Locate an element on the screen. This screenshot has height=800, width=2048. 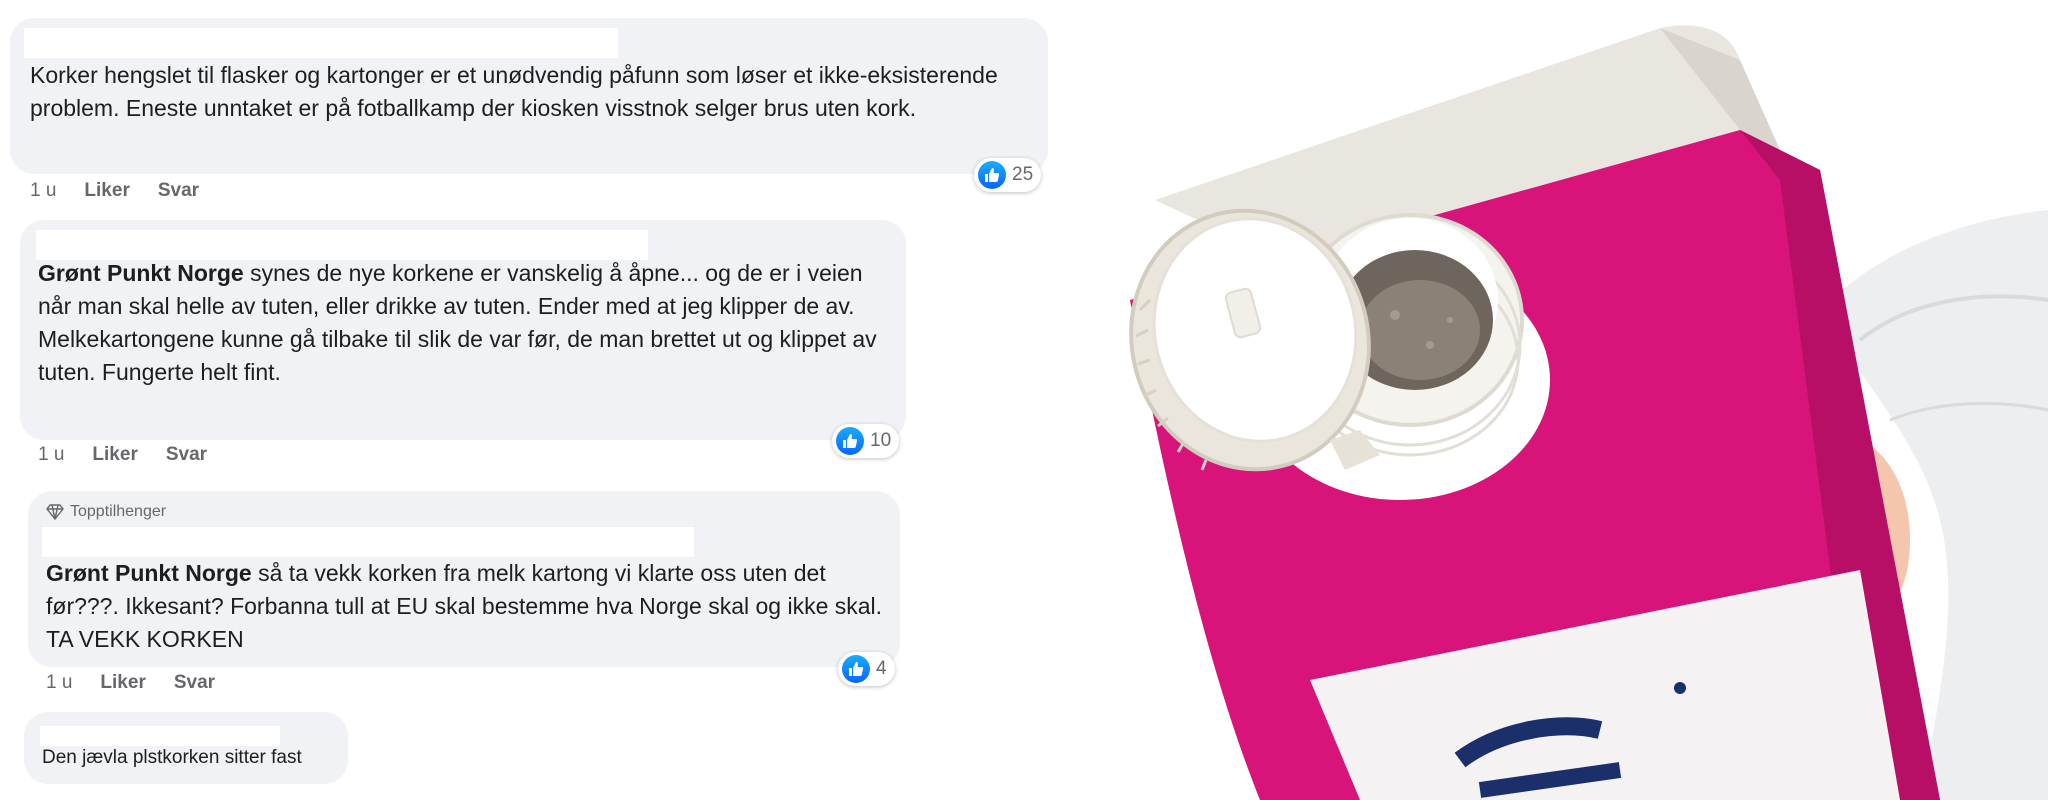
reaction-counter: 4 is located at coordinates (866, 669).